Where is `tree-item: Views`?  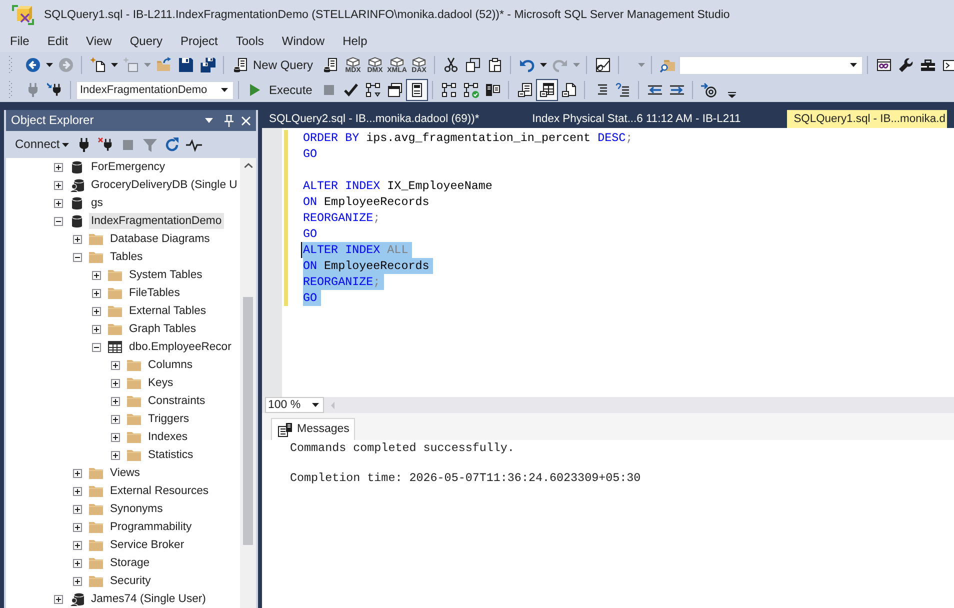
tree-item: Views is located at coordinates (125, 473).